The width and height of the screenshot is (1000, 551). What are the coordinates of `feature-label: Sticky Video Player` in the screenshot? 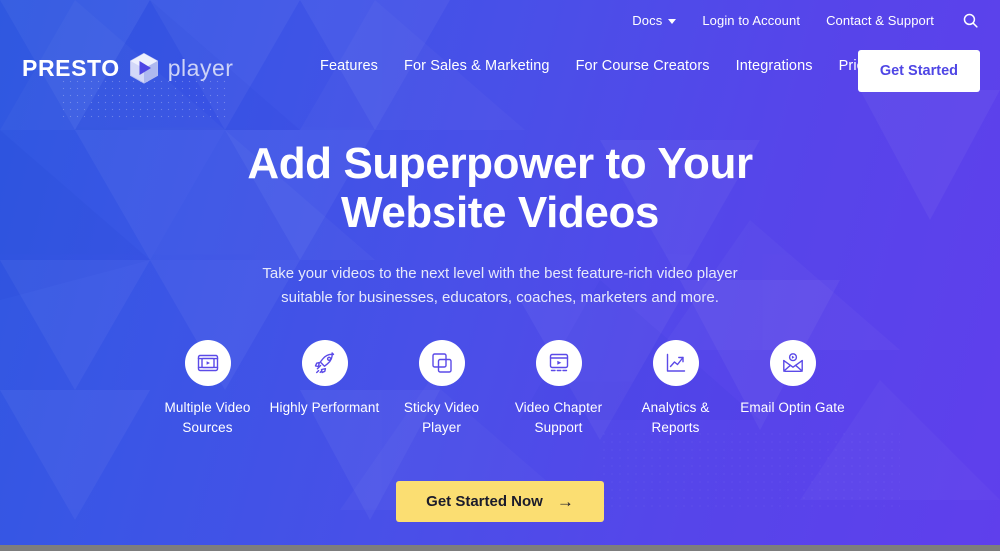 It's located at (441, 418).